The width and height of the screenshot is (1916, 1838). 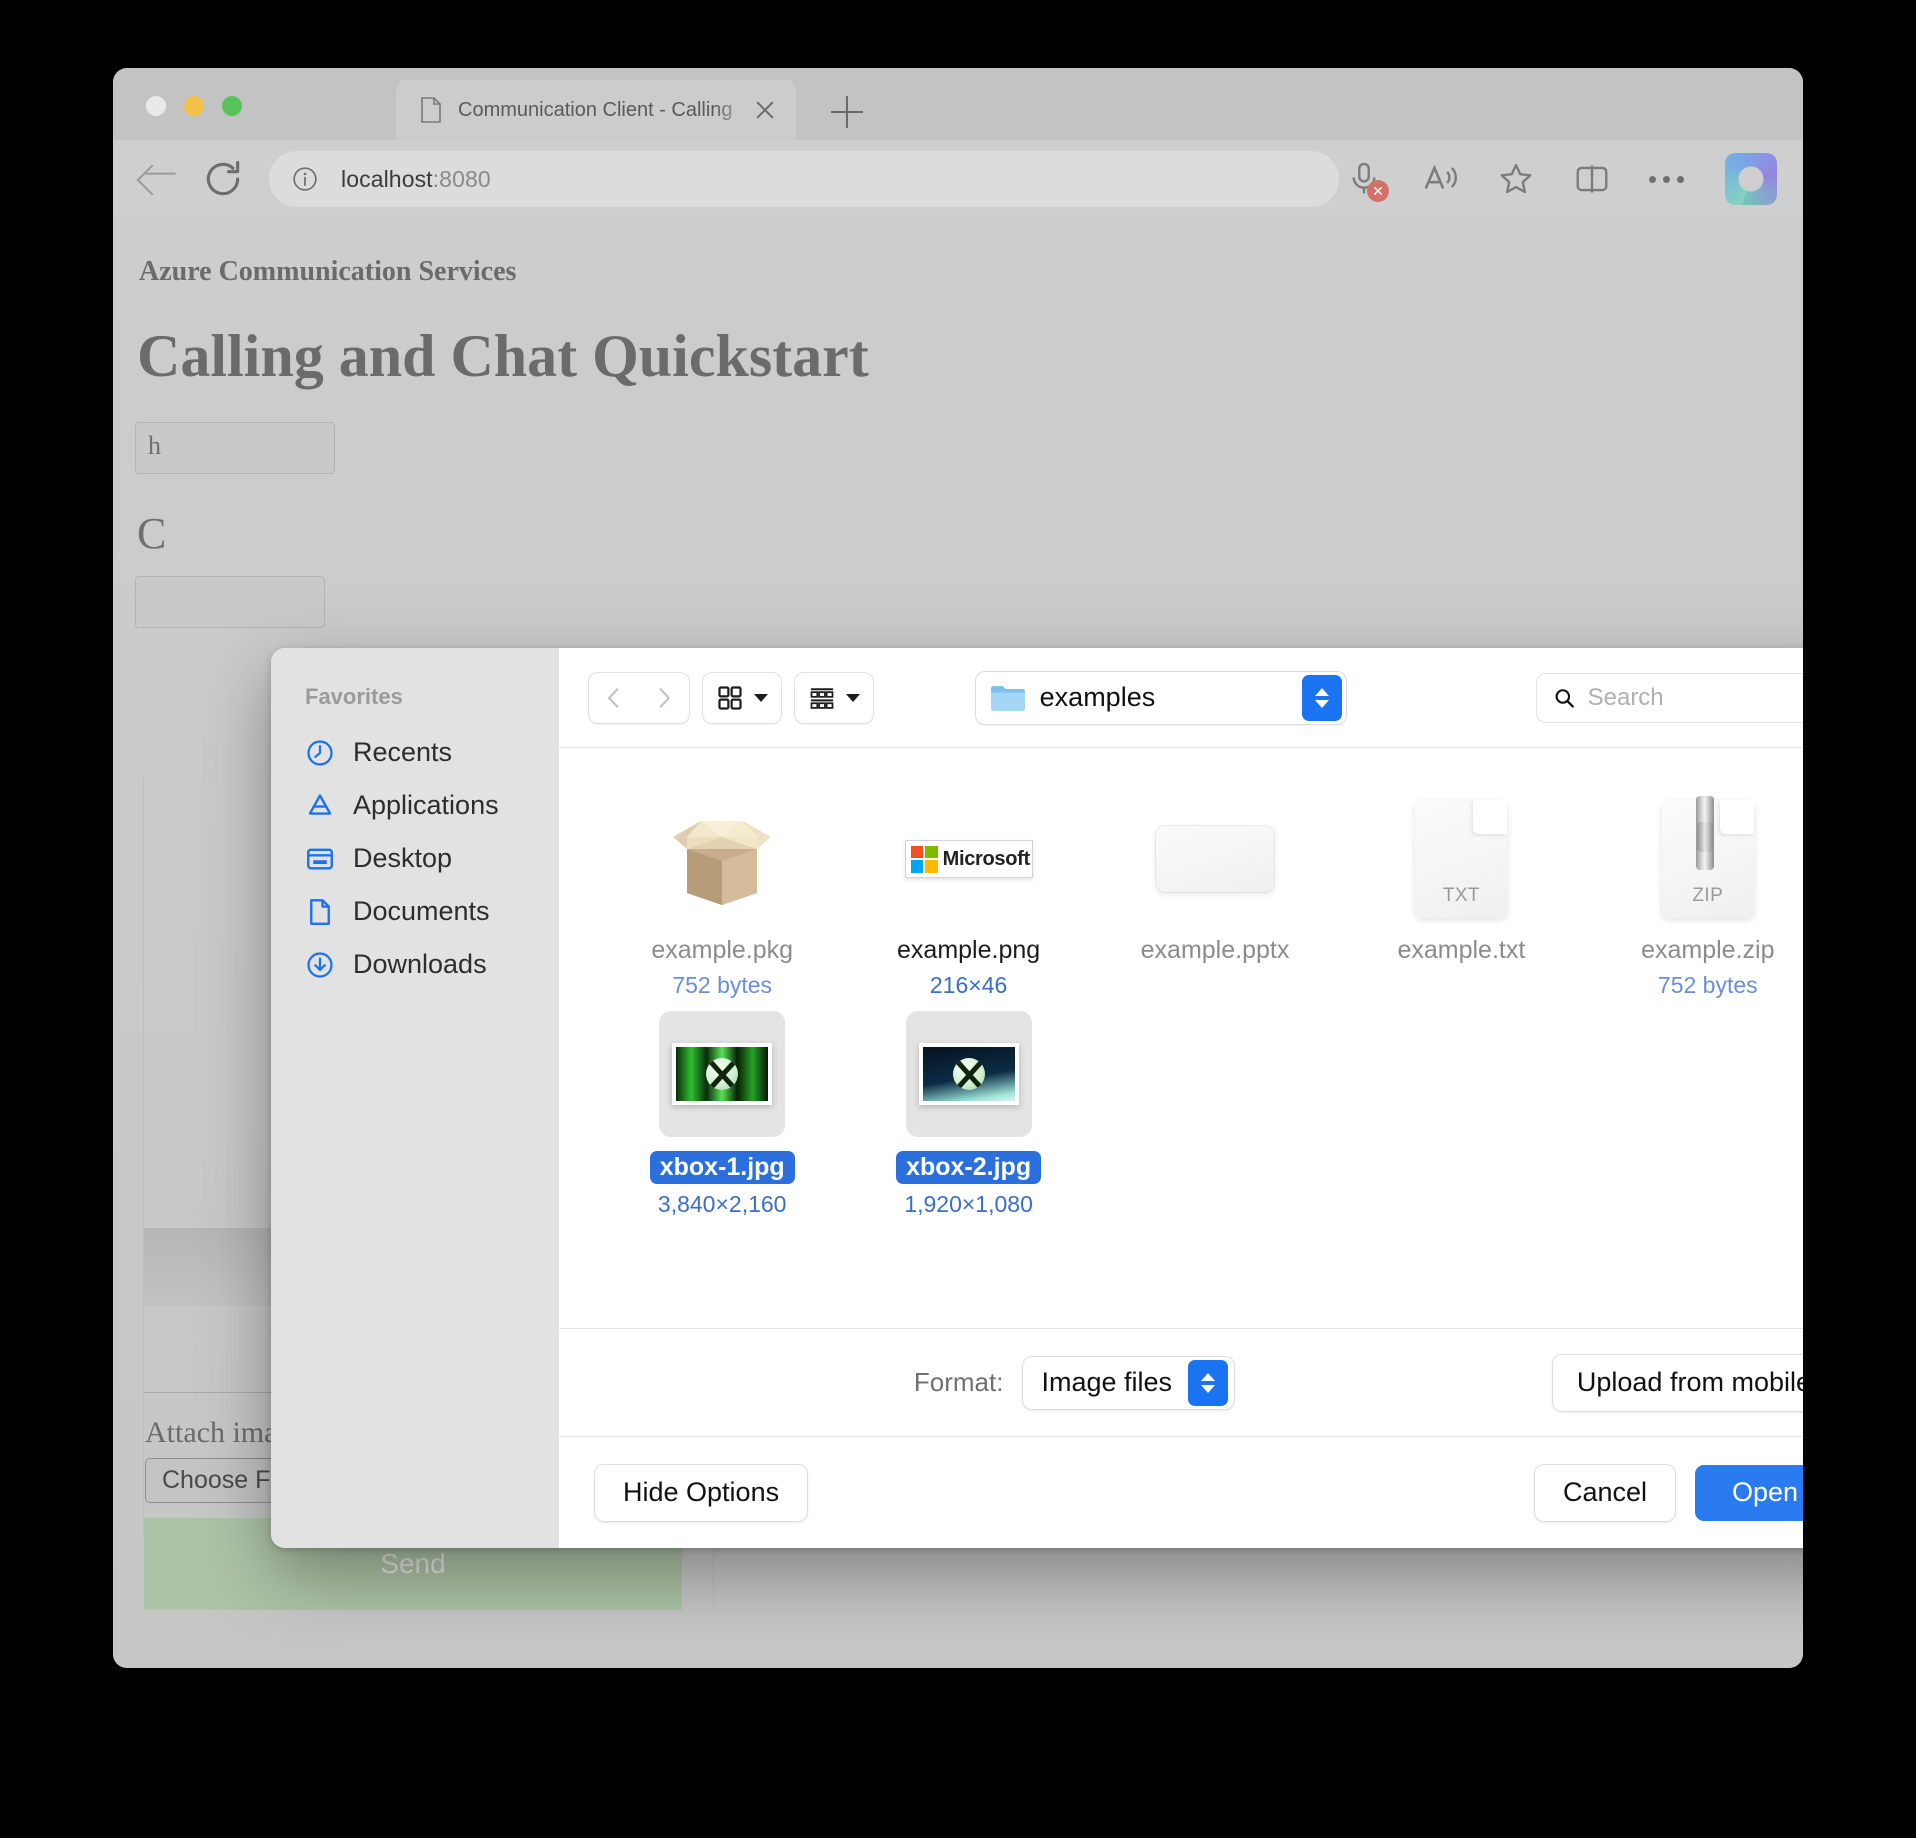 I want to click on format-value: Image files, so click(x=1107, y=1382).